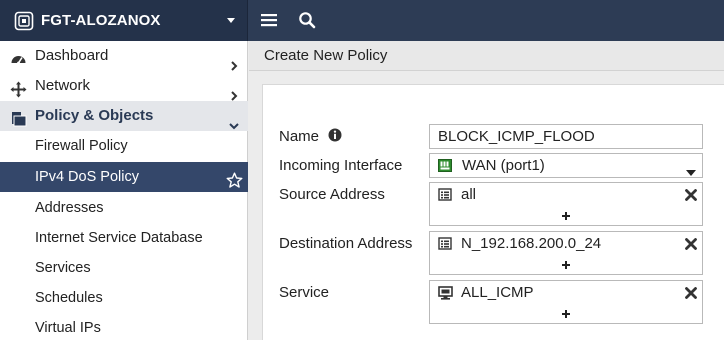 The height and width of the screenshot is (340, 724). What do you see at coordinates (531, 243) in the screenshot?
I see `destination-address-value: N_192.168.200.0_24` at bounding box center [531, 243].